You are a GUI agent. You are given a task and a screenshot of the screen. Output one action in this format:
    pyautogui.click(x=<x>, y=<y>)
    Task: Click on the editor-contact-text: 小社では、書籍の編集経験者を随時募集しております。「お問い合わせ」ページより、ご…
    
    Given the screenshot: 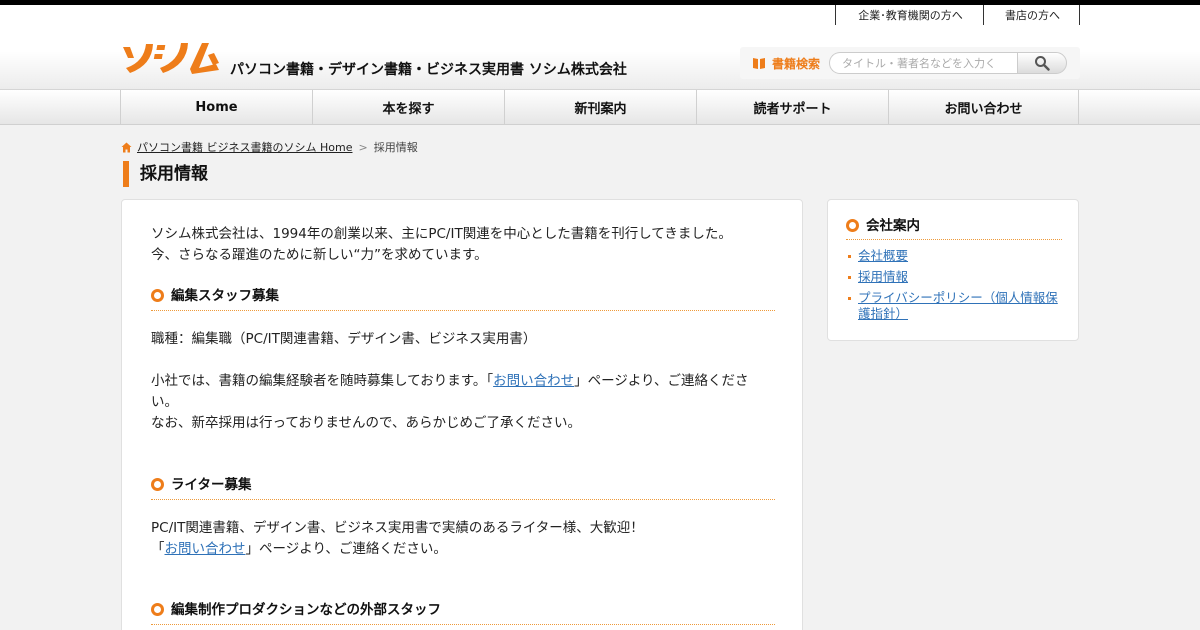 What is the action you would take?
    pyautogui.click(x=463, y=392)
    